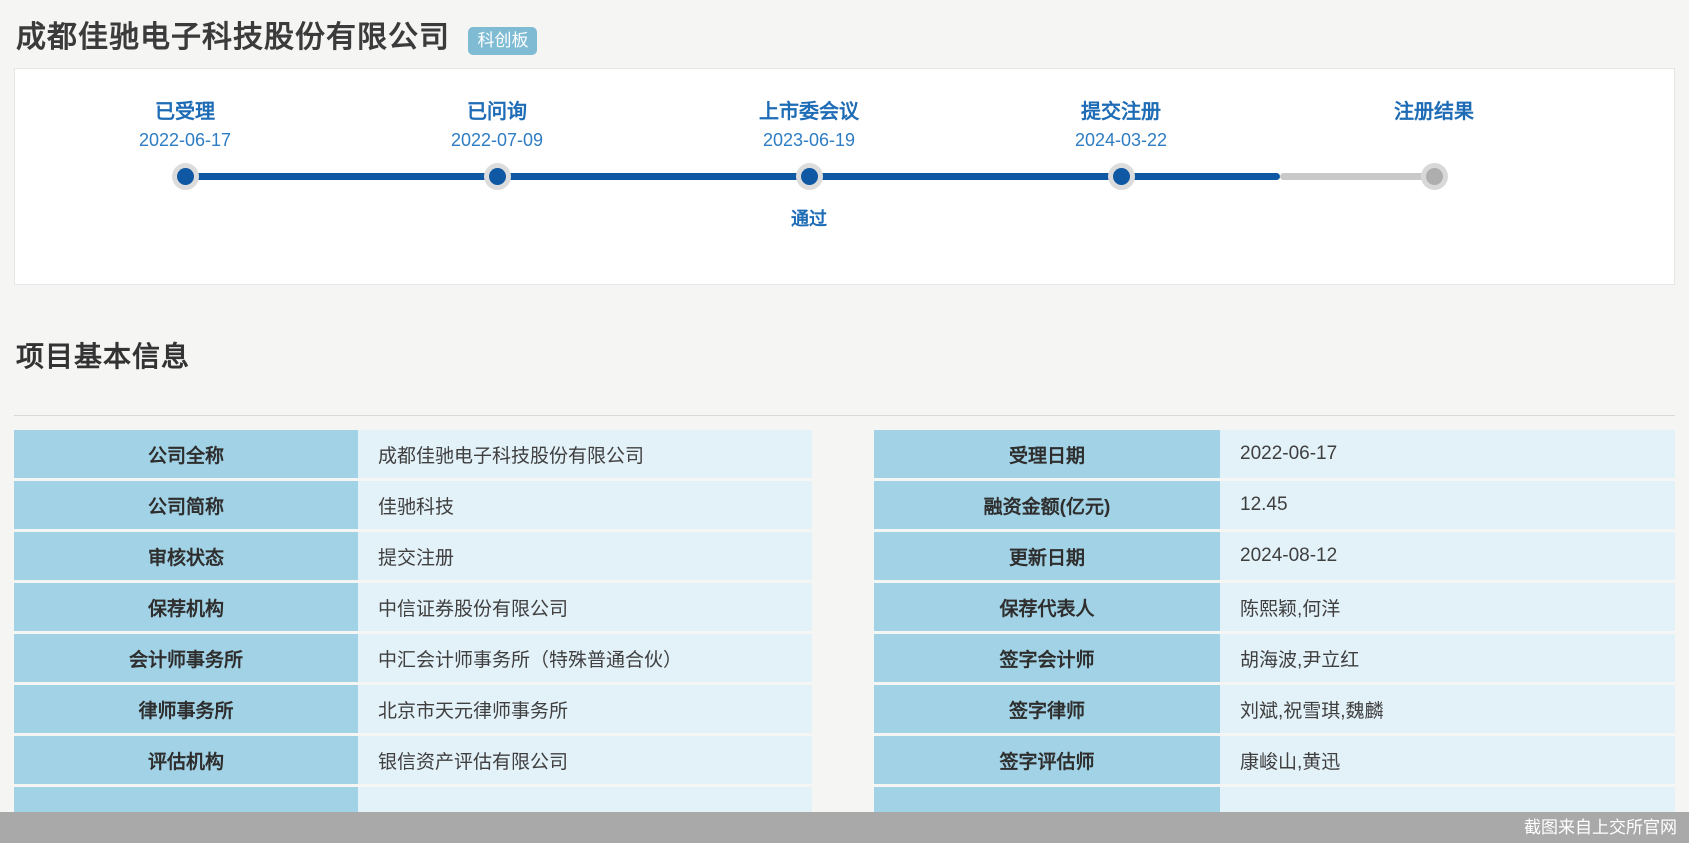 The height and width of the screenshot is (843, 1689). I want to click on stage-name: 注册结果, so click(1434, 112).